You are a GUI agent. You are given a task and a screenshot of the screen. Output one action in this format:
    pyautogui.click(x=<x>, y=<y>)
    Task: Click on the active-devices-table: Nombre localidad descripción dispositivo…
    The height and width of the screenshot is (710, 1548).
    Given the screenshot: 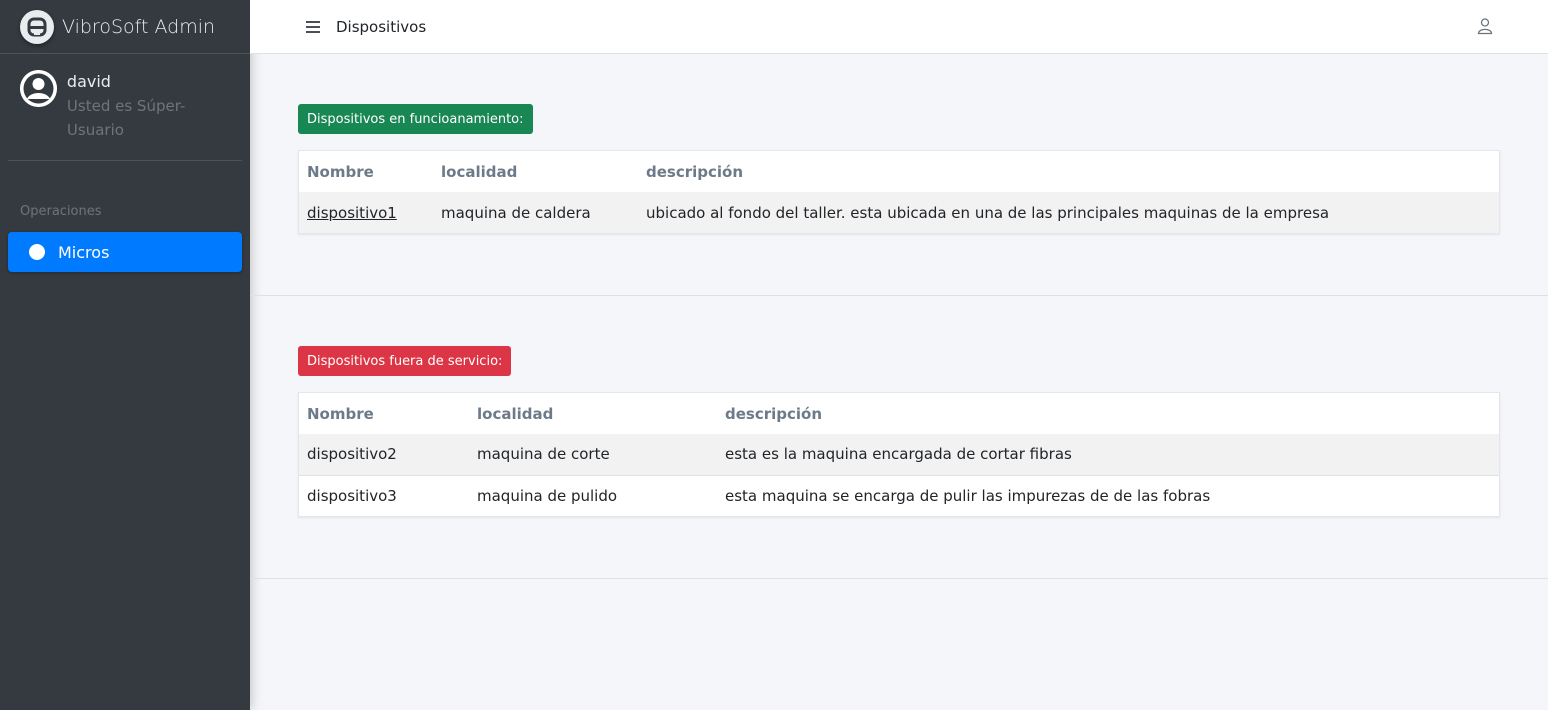 What is the action you would take?
    pyautogui.click(x=899, y=192)
    